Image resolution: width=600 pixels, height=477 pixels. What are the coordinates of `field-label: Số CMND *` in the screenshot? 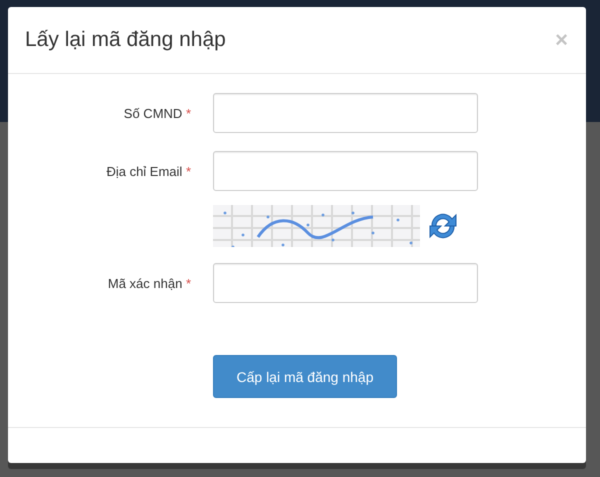 It's located at (156, 113).